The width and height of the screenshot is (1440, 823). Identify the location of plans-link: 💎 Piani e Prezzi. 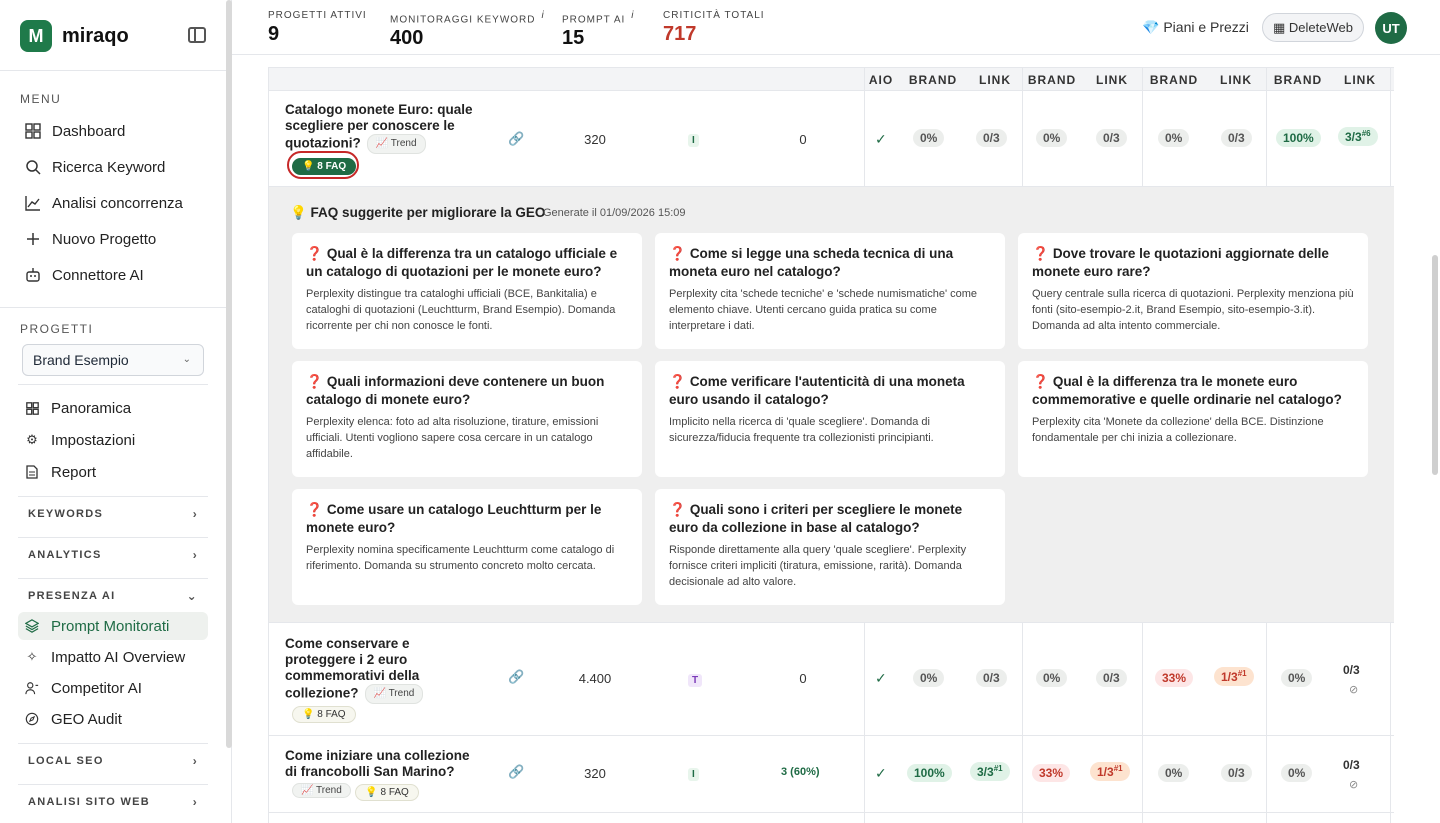
(1195, 27).